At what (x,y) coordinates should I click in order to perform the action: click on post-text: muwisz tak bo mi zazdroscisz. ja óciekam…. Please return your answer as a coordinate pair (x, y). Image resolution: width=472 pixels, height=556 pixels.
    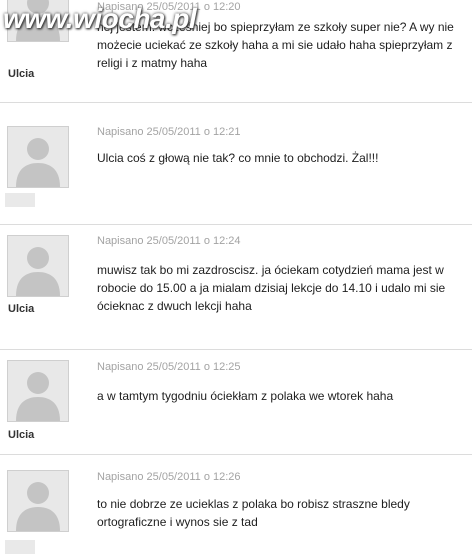
    Looking at the image, I should click on (271, 288).